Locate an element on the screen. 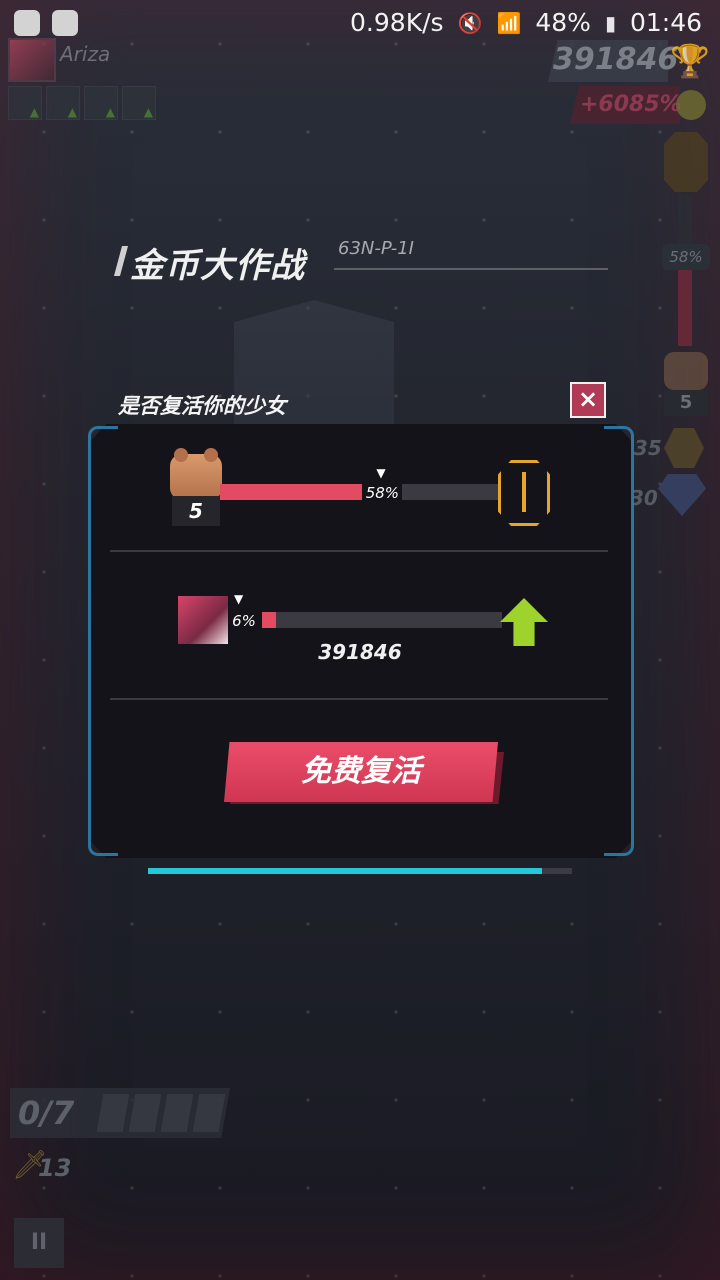 The image size is (720, 1280). stage-title: 金币大作战 is located at coordinates (217, 266).